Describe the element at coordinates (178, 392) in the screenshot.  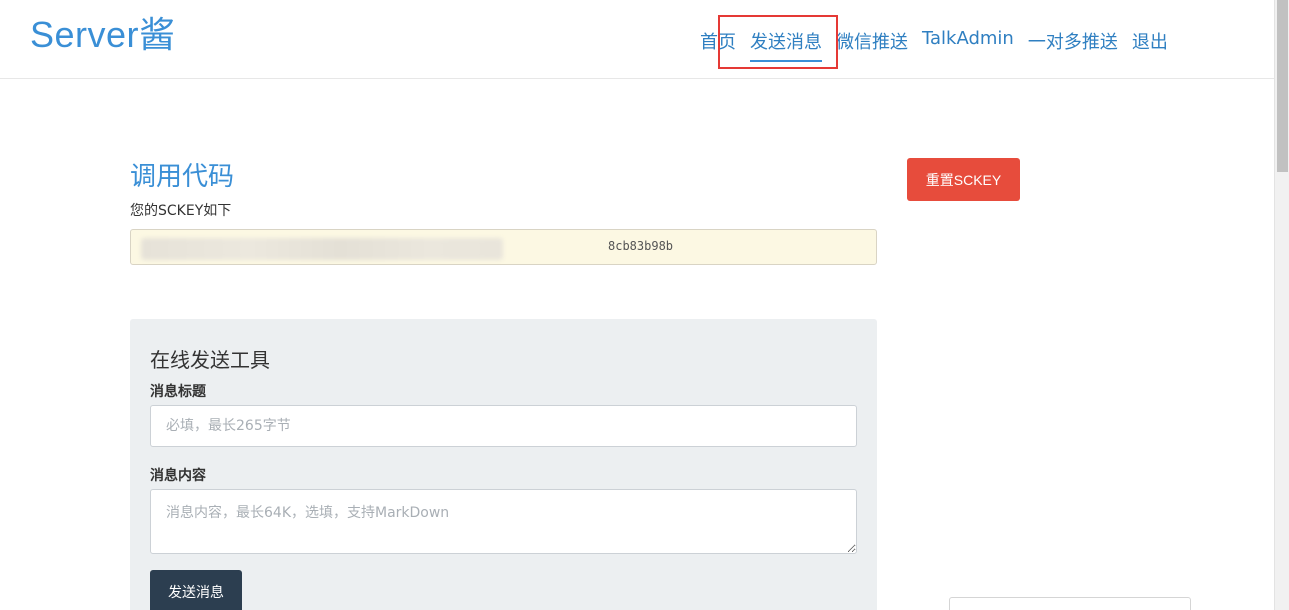
I see `message-title-label: 消息标题` at that location.